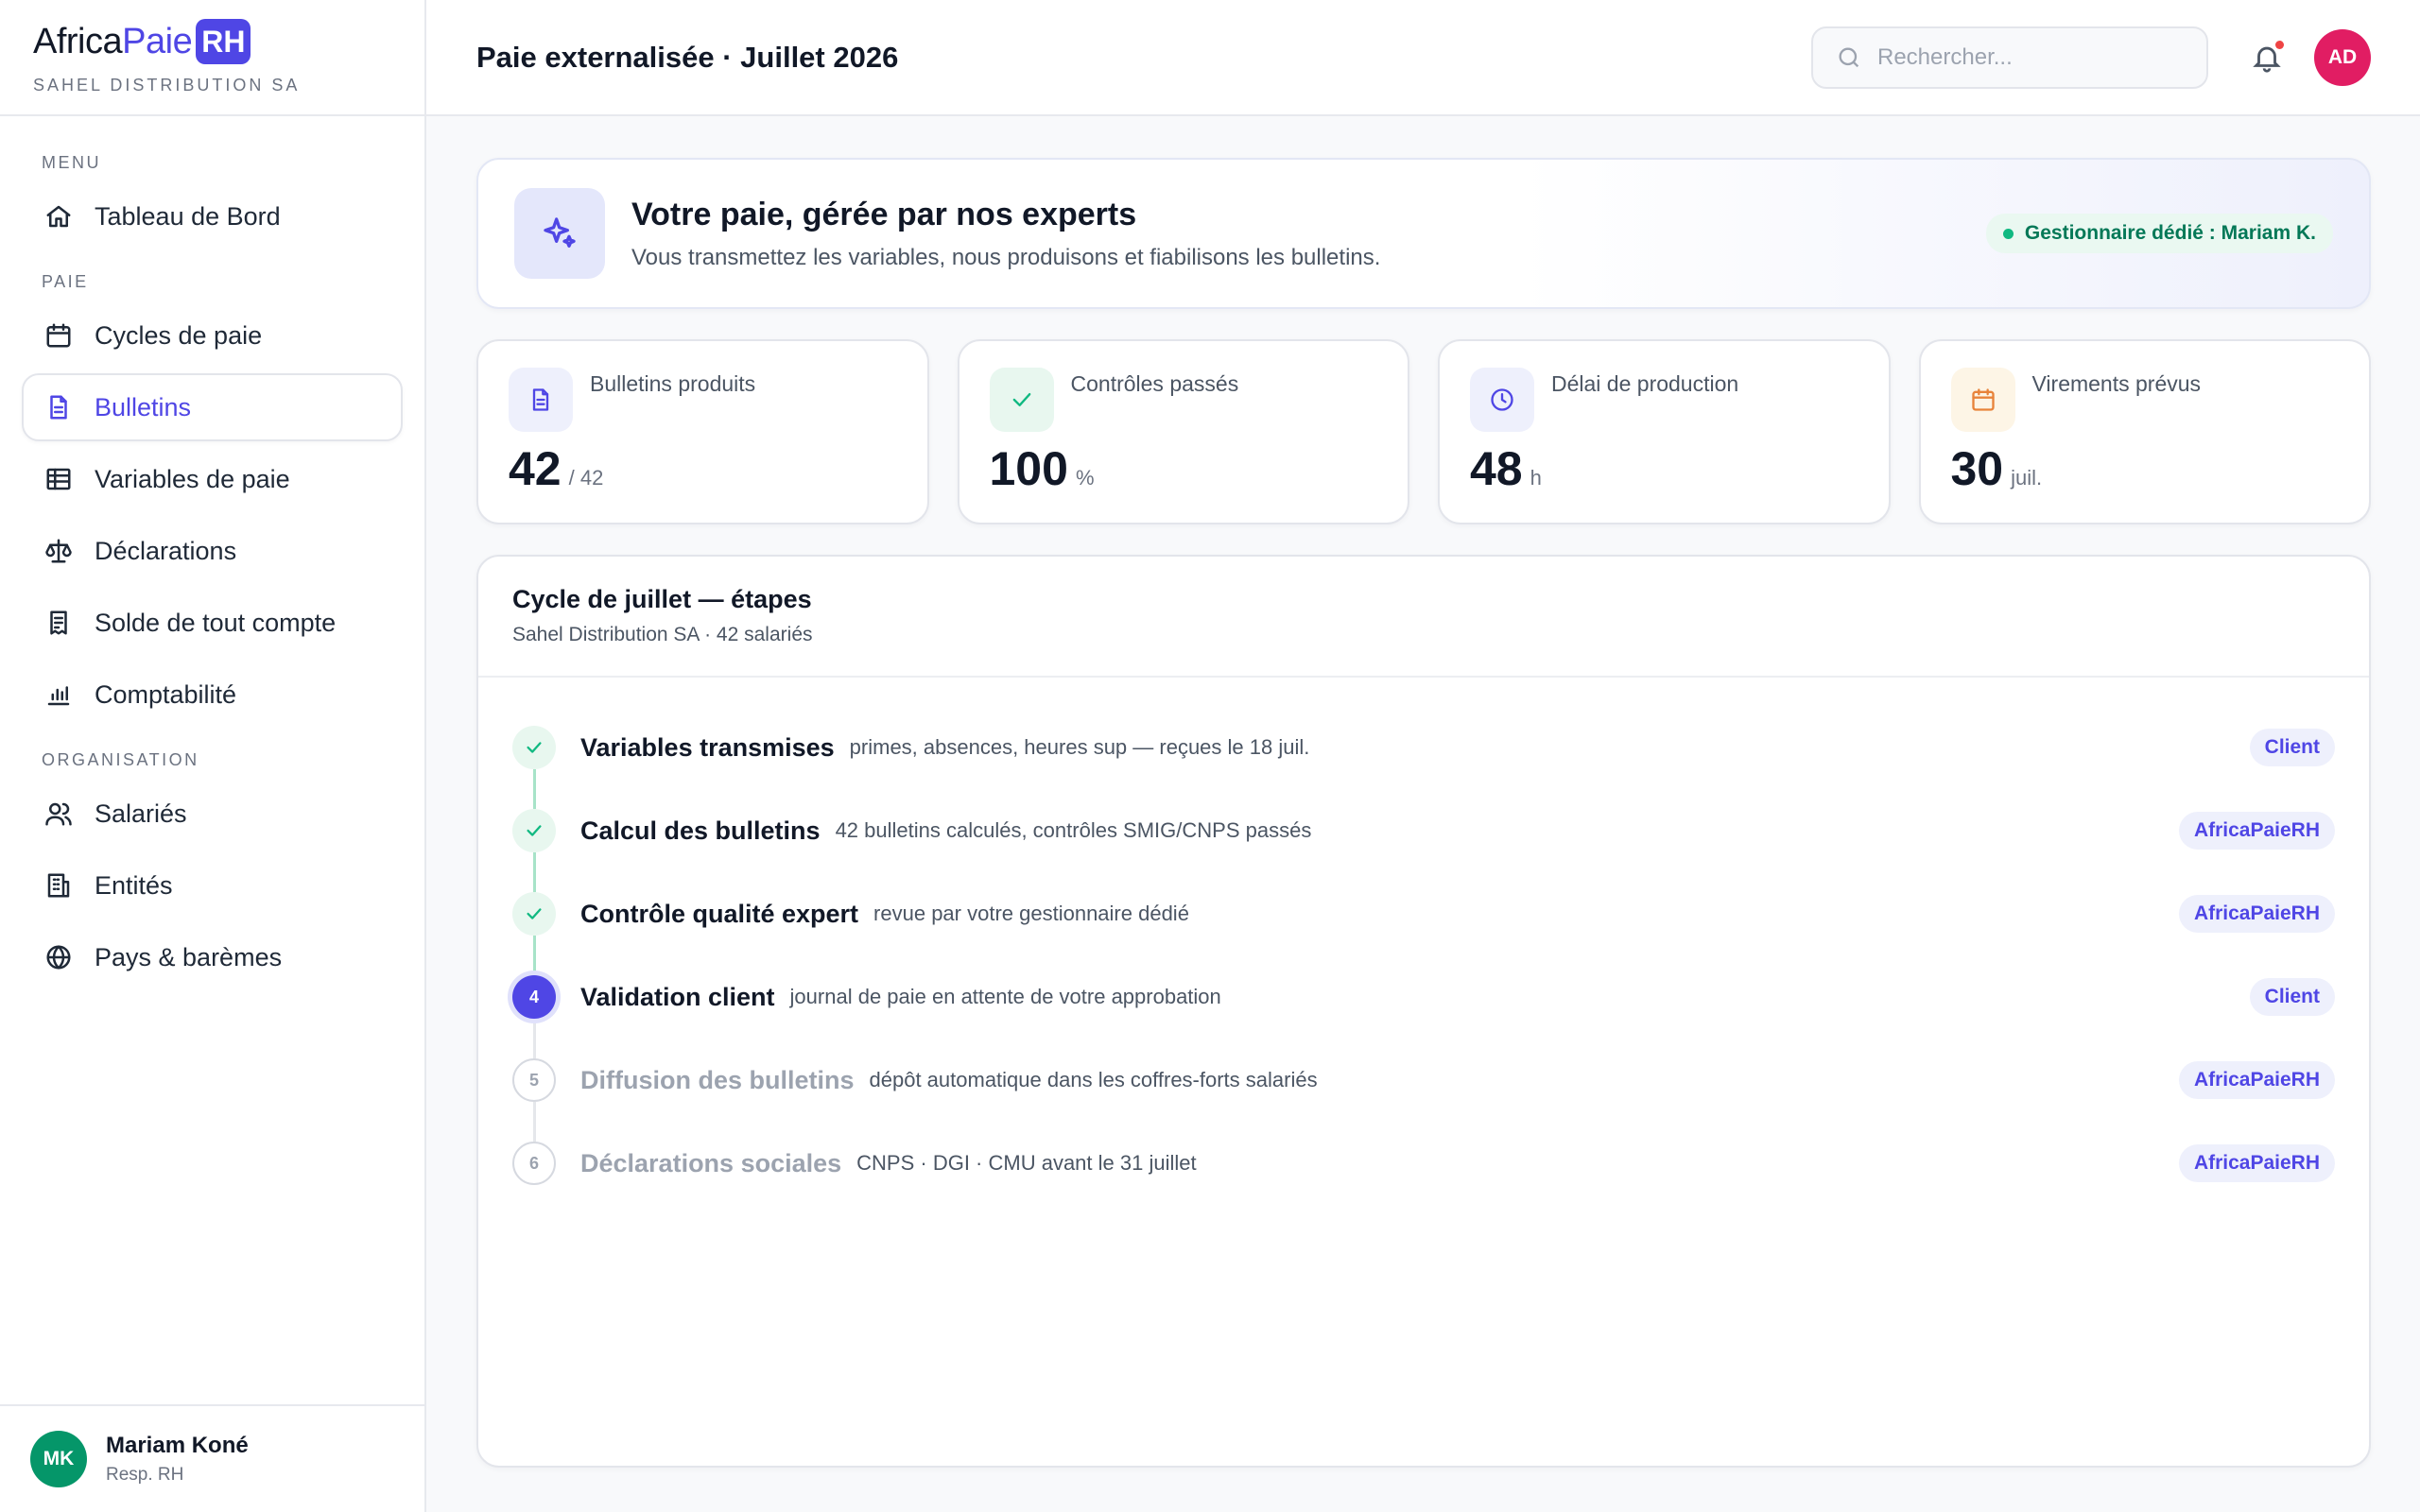 This screenshot has height=1512, width=2420. What do you see at coordinates (707, 747) in the screenshot?
I see `step-name: Variables transmises` at bounding box center [707, 747].